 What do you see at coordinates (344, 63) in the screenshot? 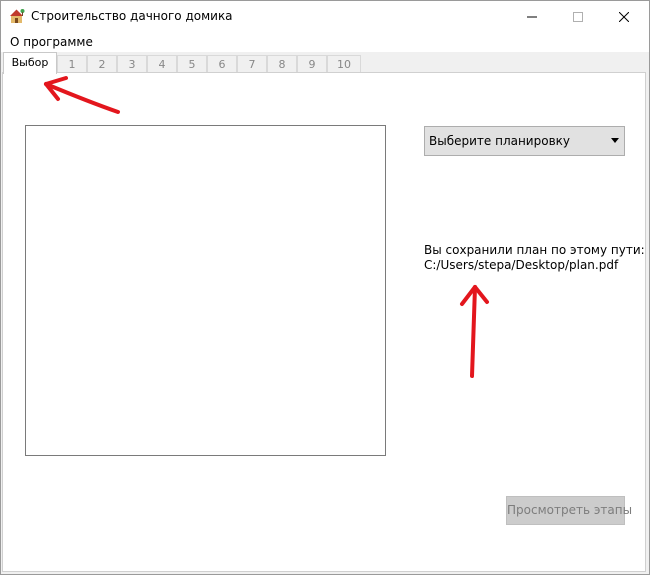
I see `tab-10: 10` at bounding box center [344, 63].